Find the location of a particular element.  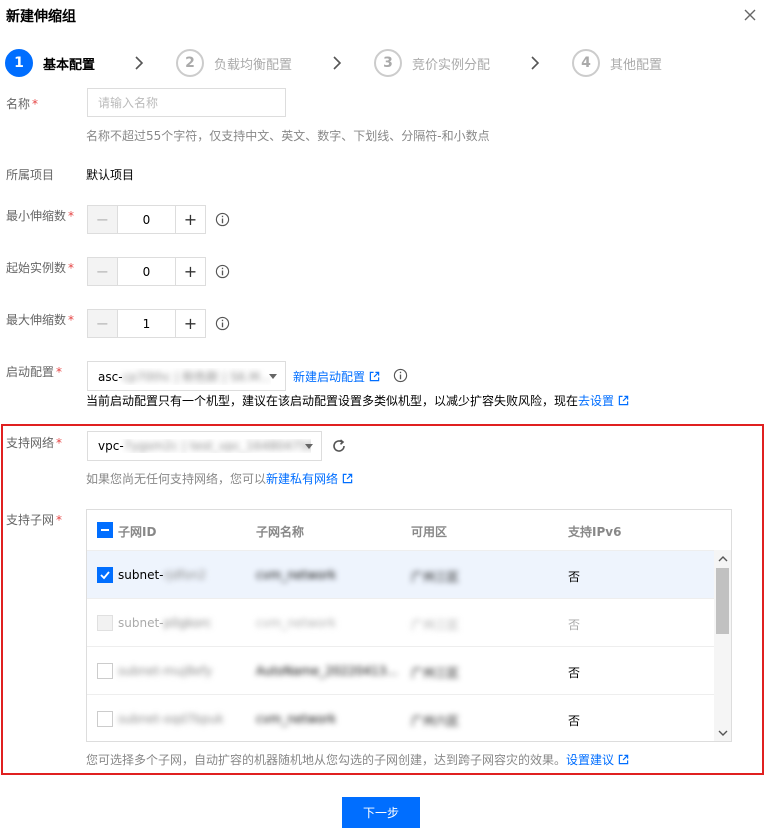

column-header-subnet-name: 子网名称 is located at coordinates (280, 531).